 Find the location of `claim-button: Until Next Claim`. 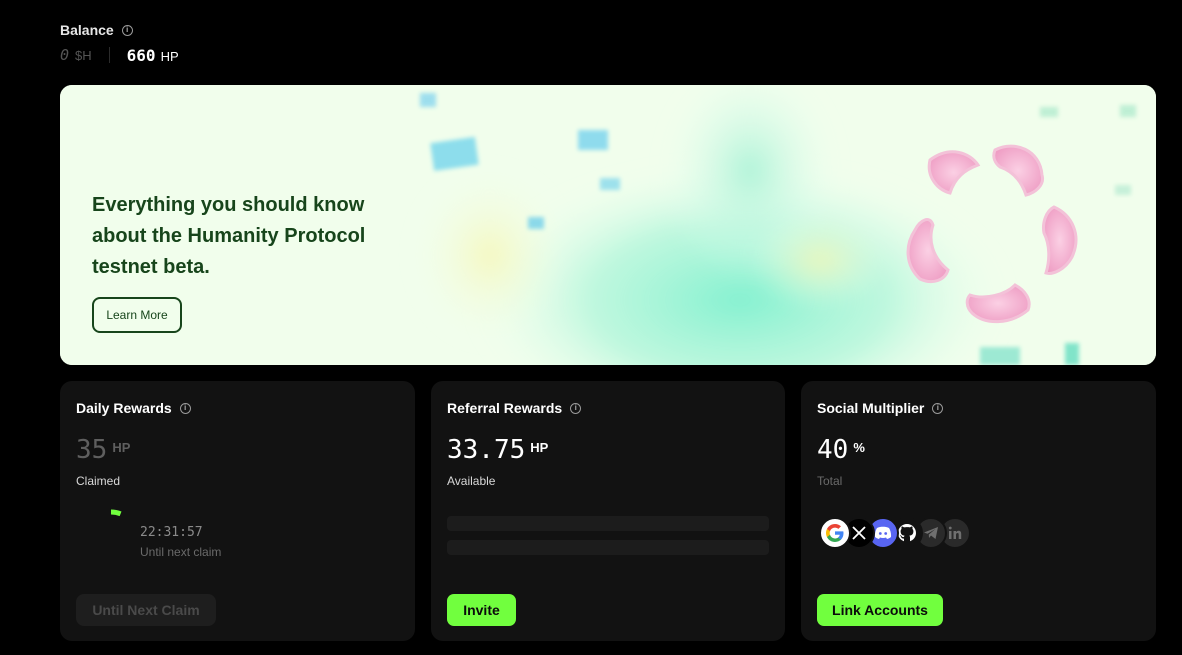

claim-button: Until Next Claim is located at coordinates (146, 610).